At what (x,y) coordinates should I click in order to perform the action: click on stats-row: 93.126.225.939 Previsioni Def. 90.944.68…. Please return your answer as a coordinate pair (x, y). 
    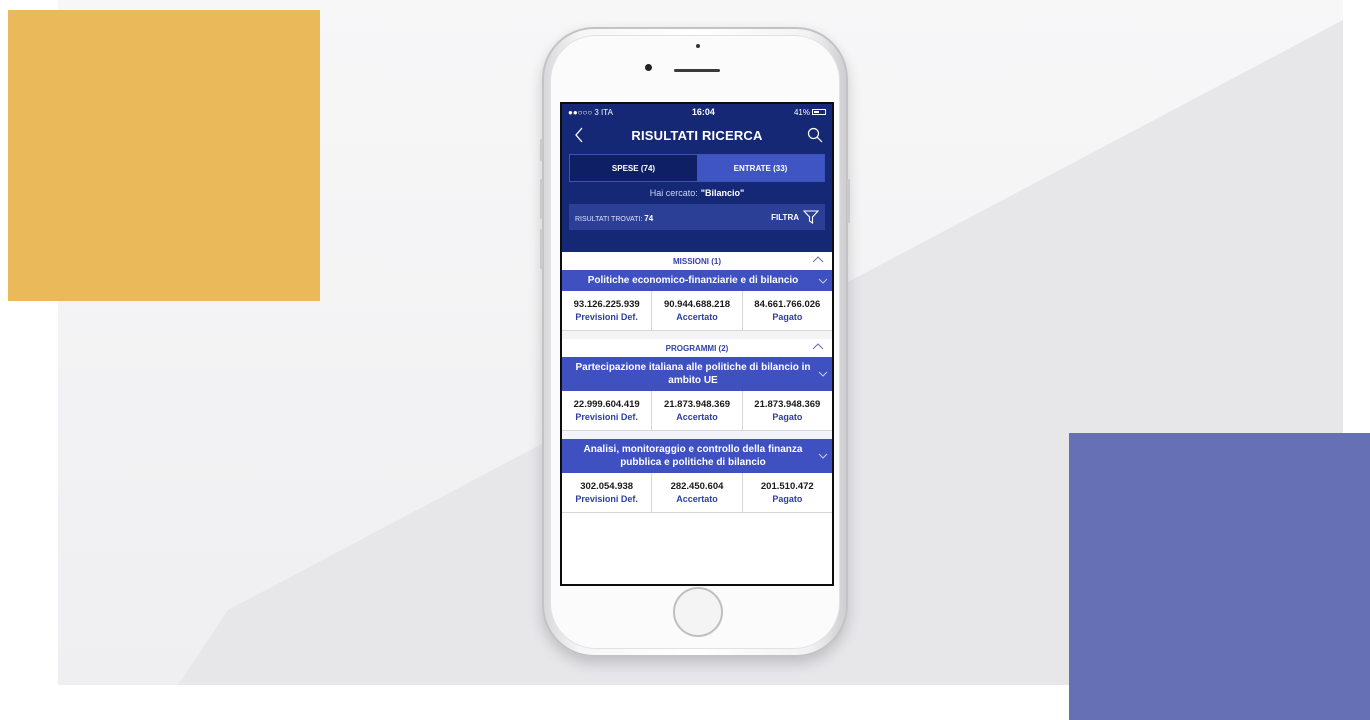
    Looking at the image, I should click on (697, 311).